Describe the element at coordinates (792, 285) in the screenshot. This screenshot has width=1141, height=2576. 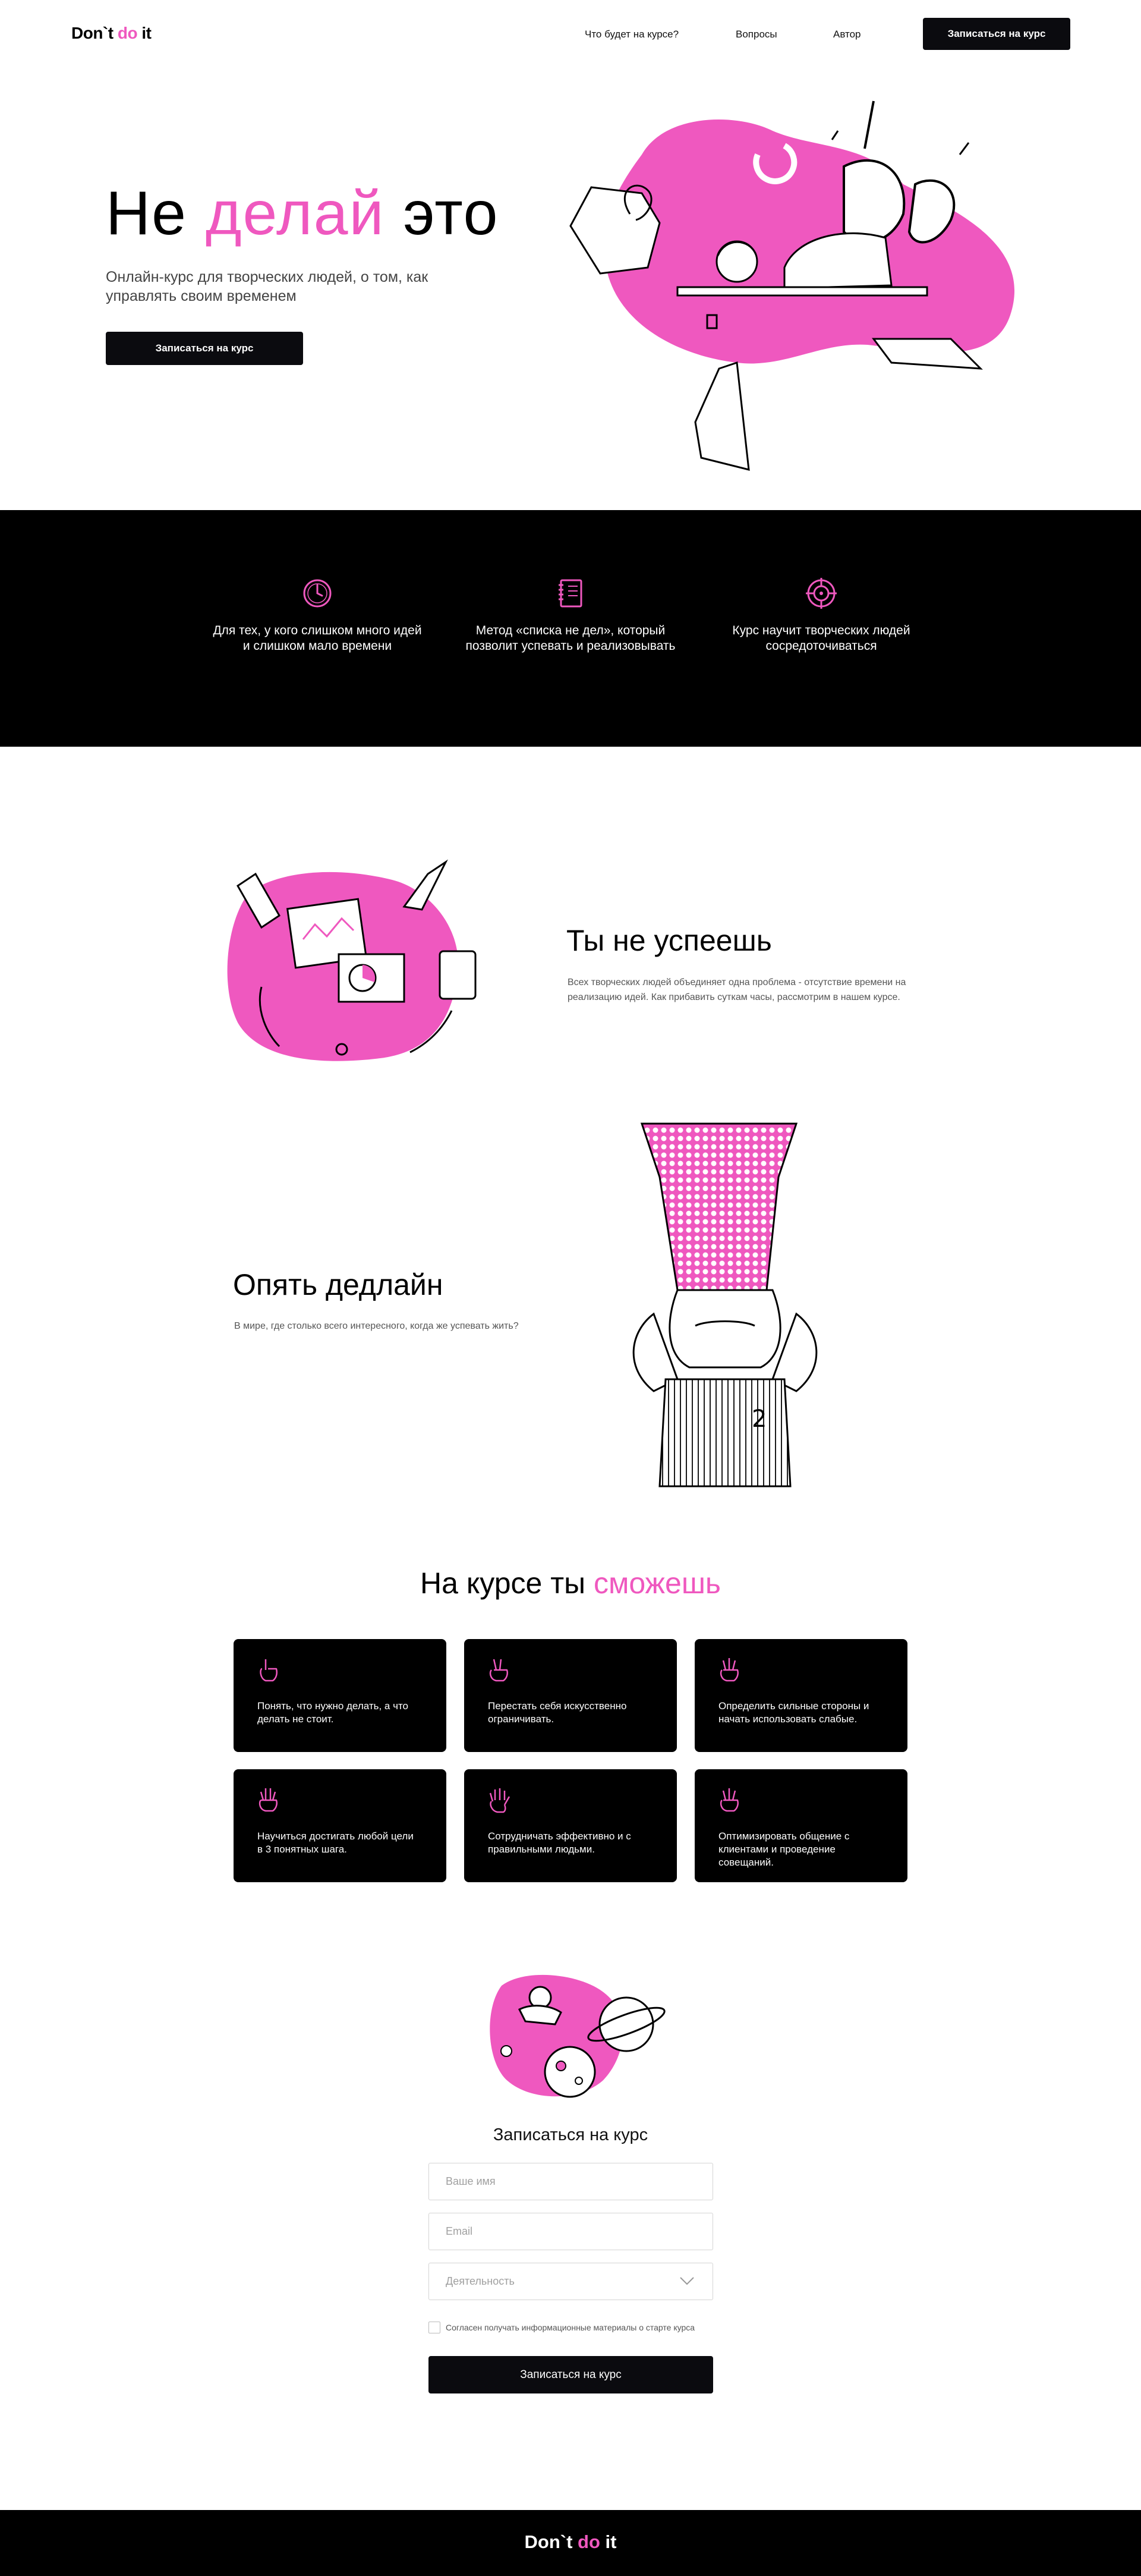
I see `hero-illustration` at that location.